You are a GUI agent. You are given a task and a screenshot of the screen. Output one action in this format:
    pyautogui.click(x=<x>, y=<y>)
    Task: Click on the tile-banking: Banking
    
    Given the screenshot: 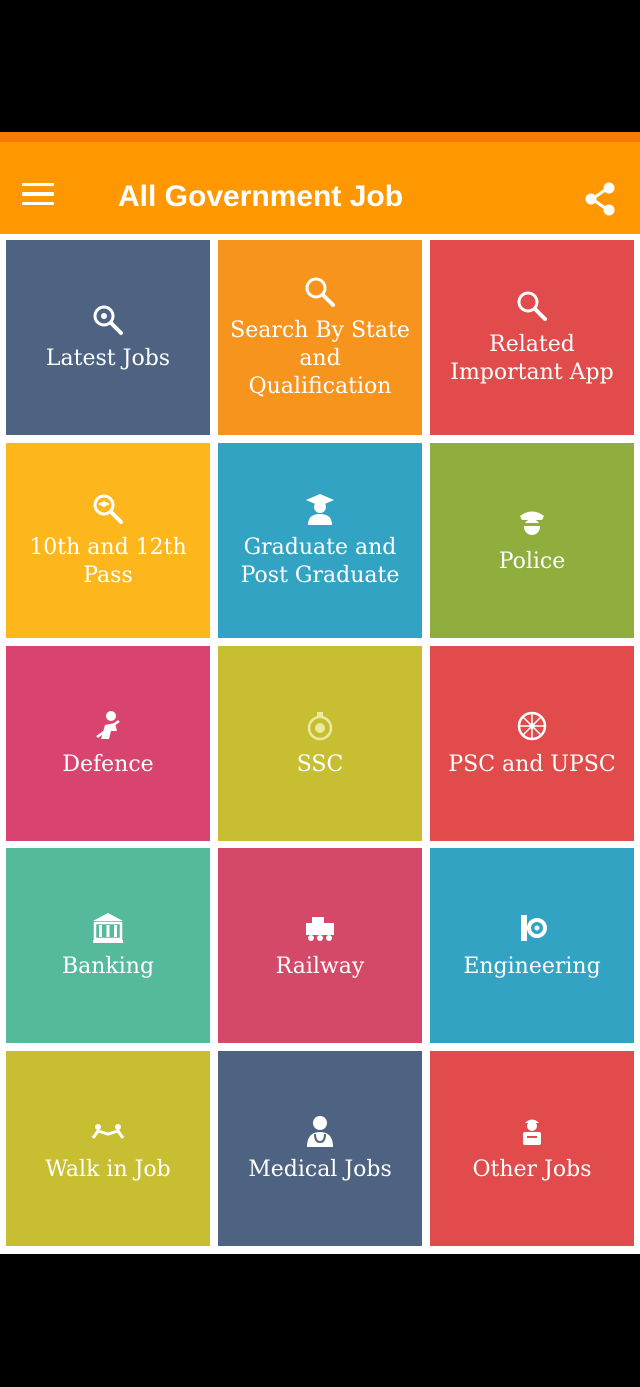 What is the action you would take?
    pyautogui.click(x=108, y=945)
    